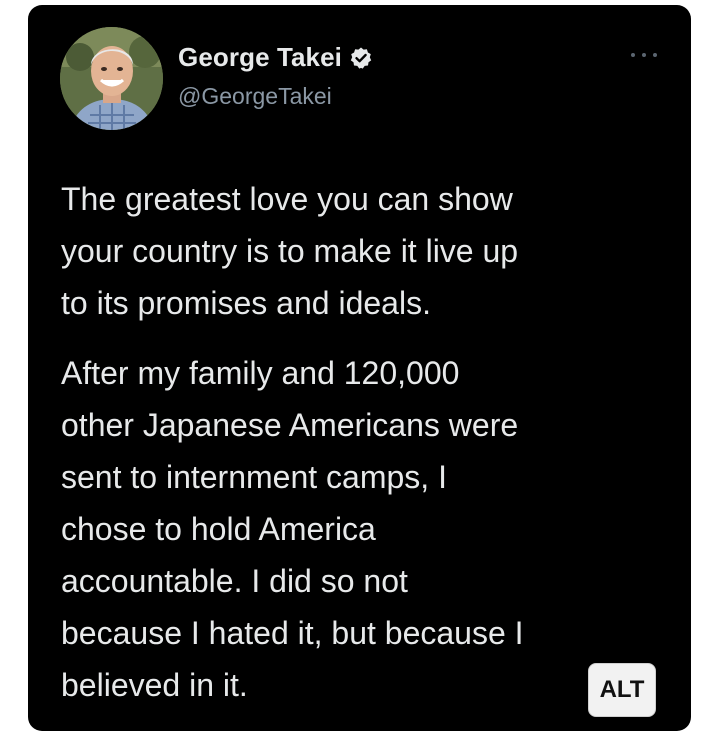 The width and height of the screenshot is (708, 734). I want to click on author-avatar, so click(111, 78).